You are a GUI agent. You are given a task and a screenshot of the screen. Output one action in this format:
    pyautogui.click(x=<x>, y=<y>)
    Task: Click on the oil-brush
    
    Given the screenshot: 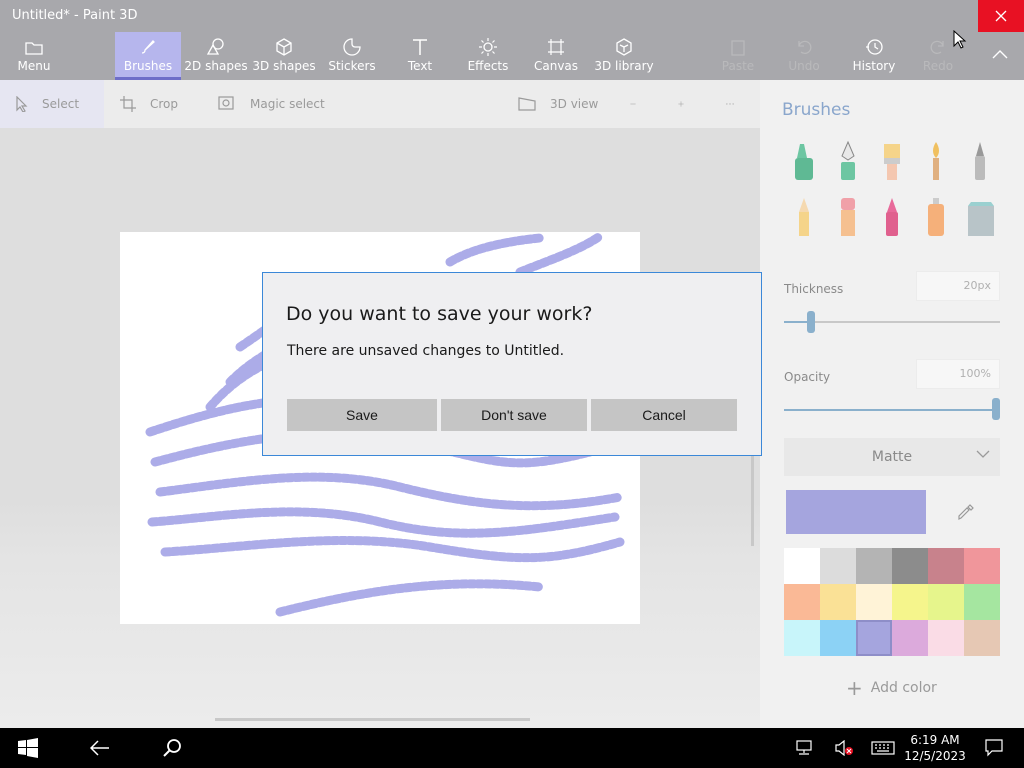 What is the action you would take?
    pyautogui.click(x=892, y=162)
    